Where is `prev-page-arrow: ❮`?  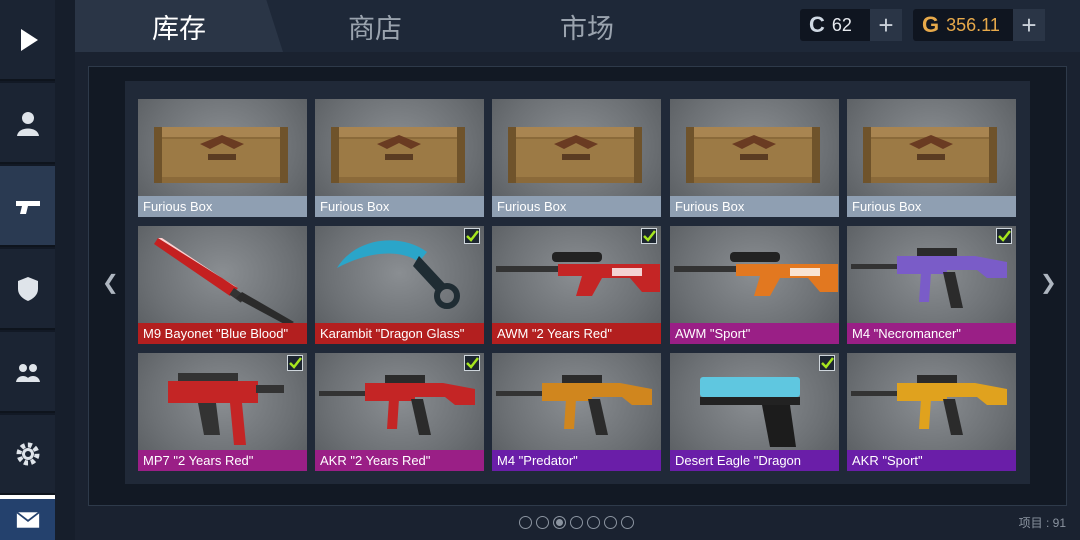
prev-page-arrow: ❮ is located at coordinates (110, 282).